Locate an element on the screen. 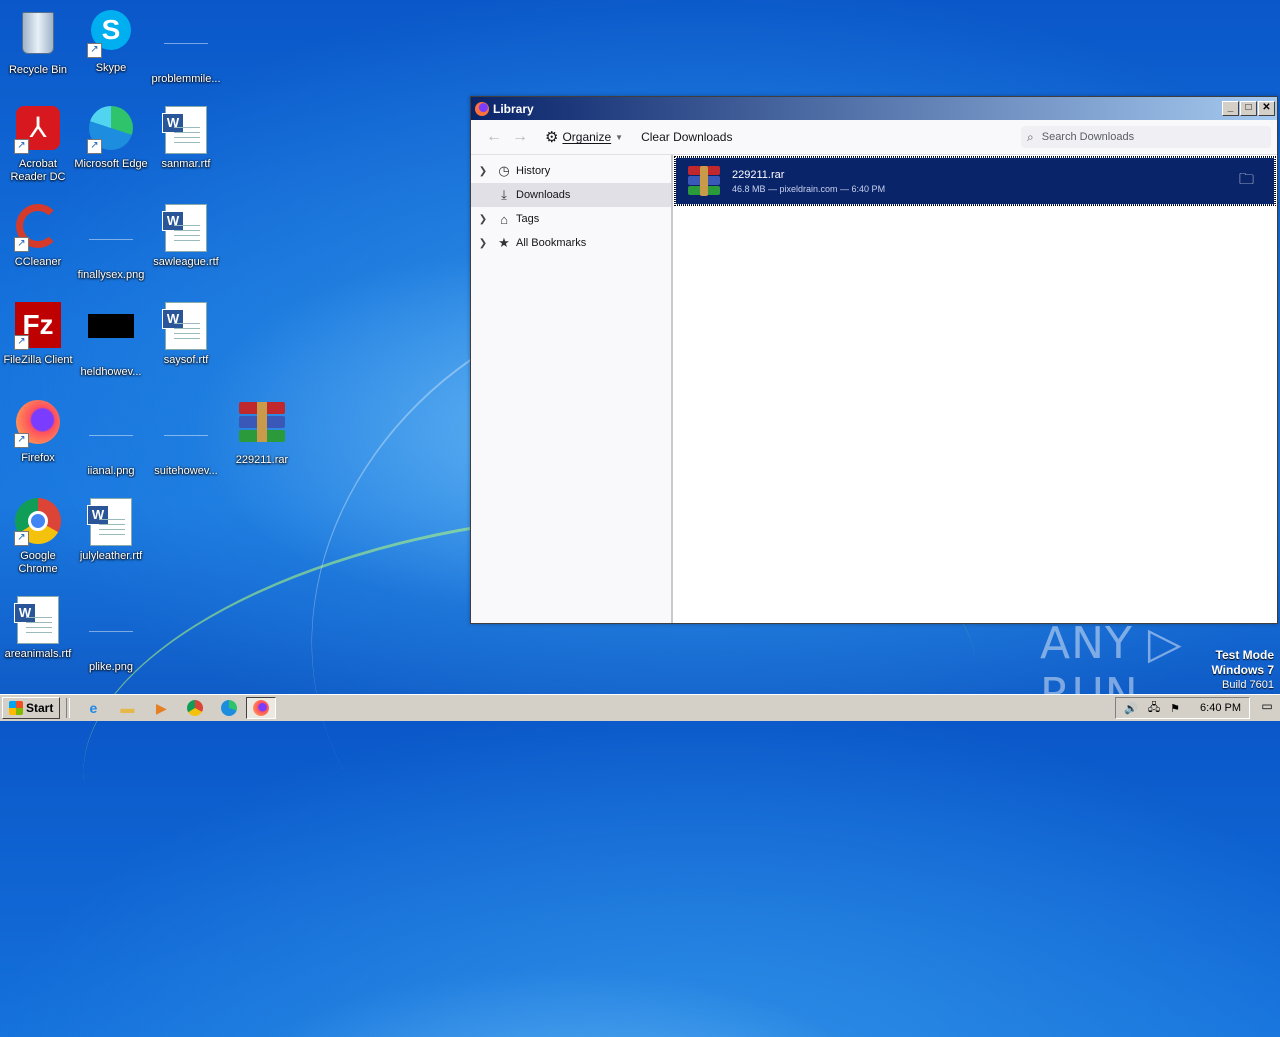 The width and height of the screenshot is (1280, 1037). start-button: Start is located at coordinates (31, 708).